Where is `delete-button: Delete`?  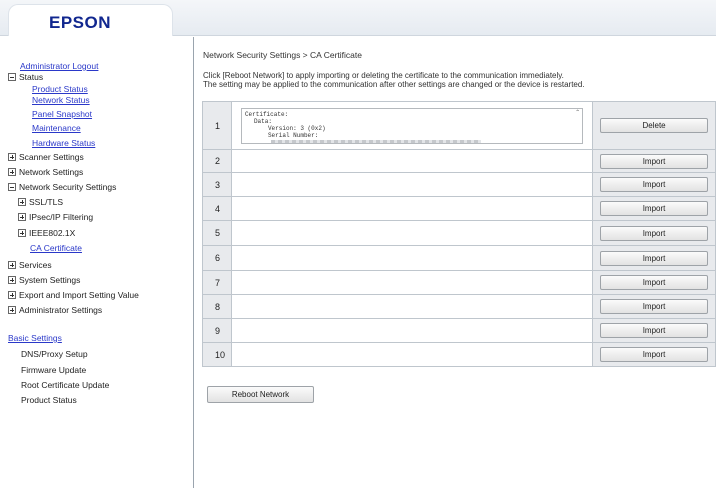 delete-button: Delete is located at coordinates (654, 125).